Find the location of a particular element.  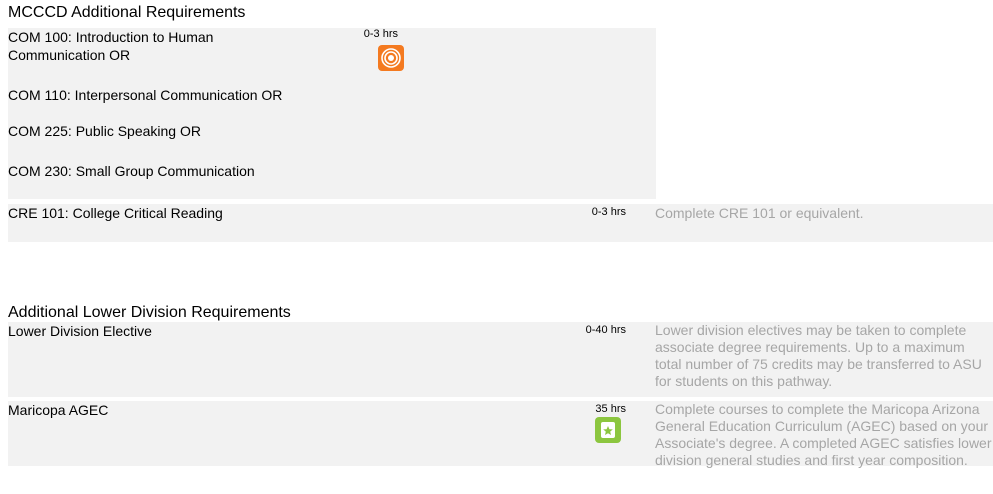

course-title: CRE 101: College Critical Reading is located at coordinates (115, 213).